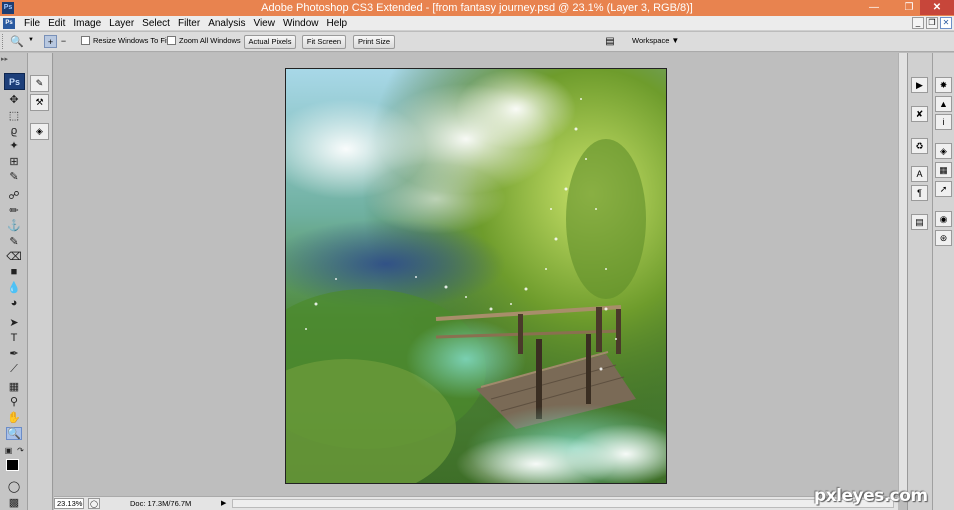  I want to click on doc-minimize-button: _, so click(918, 23).